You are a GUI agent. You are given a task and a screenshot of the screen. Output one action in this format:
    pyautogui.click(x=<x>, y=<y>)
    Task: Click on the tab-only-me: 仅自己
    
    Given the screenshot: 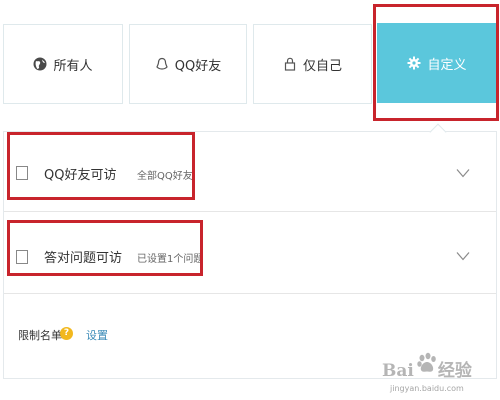 What is the action you would take?
    pyautogui.click(x=312, y=64)
    